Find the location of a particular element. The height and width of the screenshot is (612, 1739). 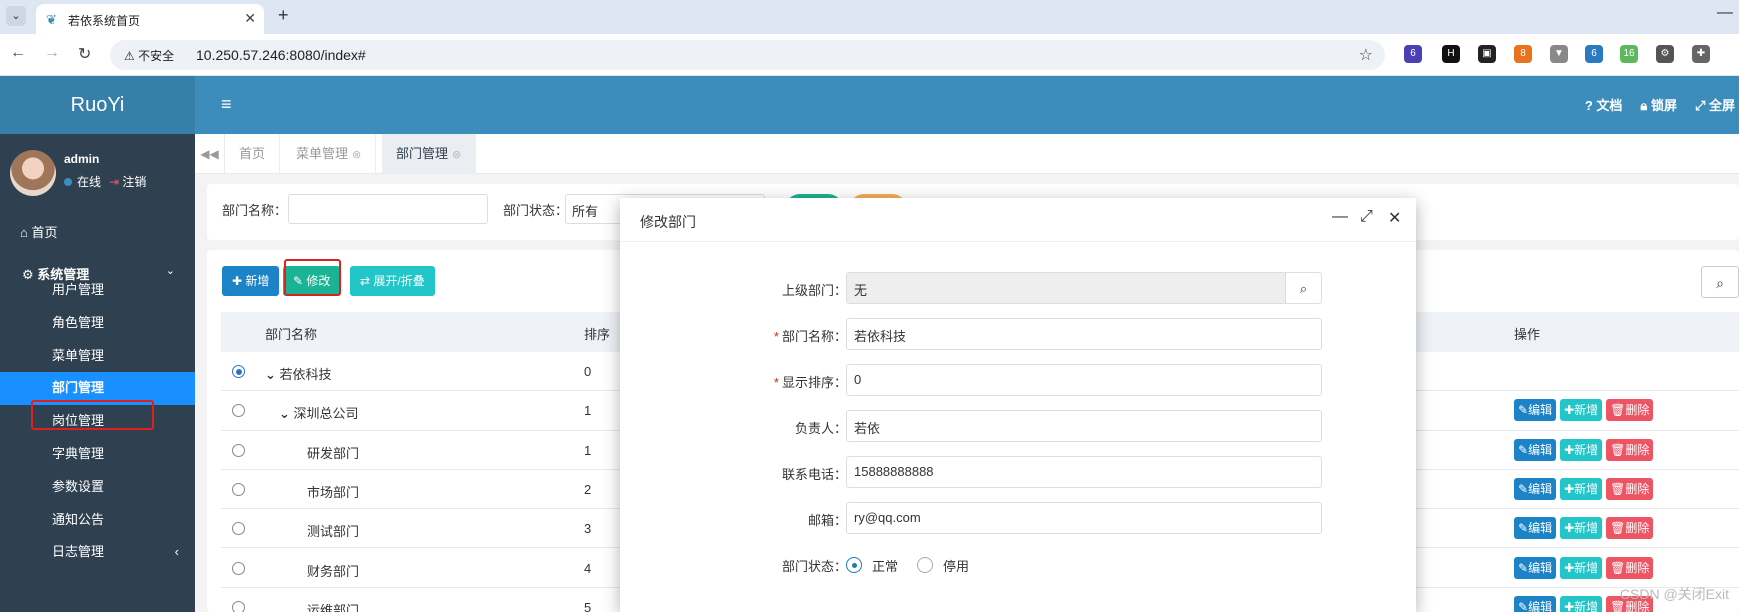

status-disabled-label: 停用 is located at coordinates (956, 565).